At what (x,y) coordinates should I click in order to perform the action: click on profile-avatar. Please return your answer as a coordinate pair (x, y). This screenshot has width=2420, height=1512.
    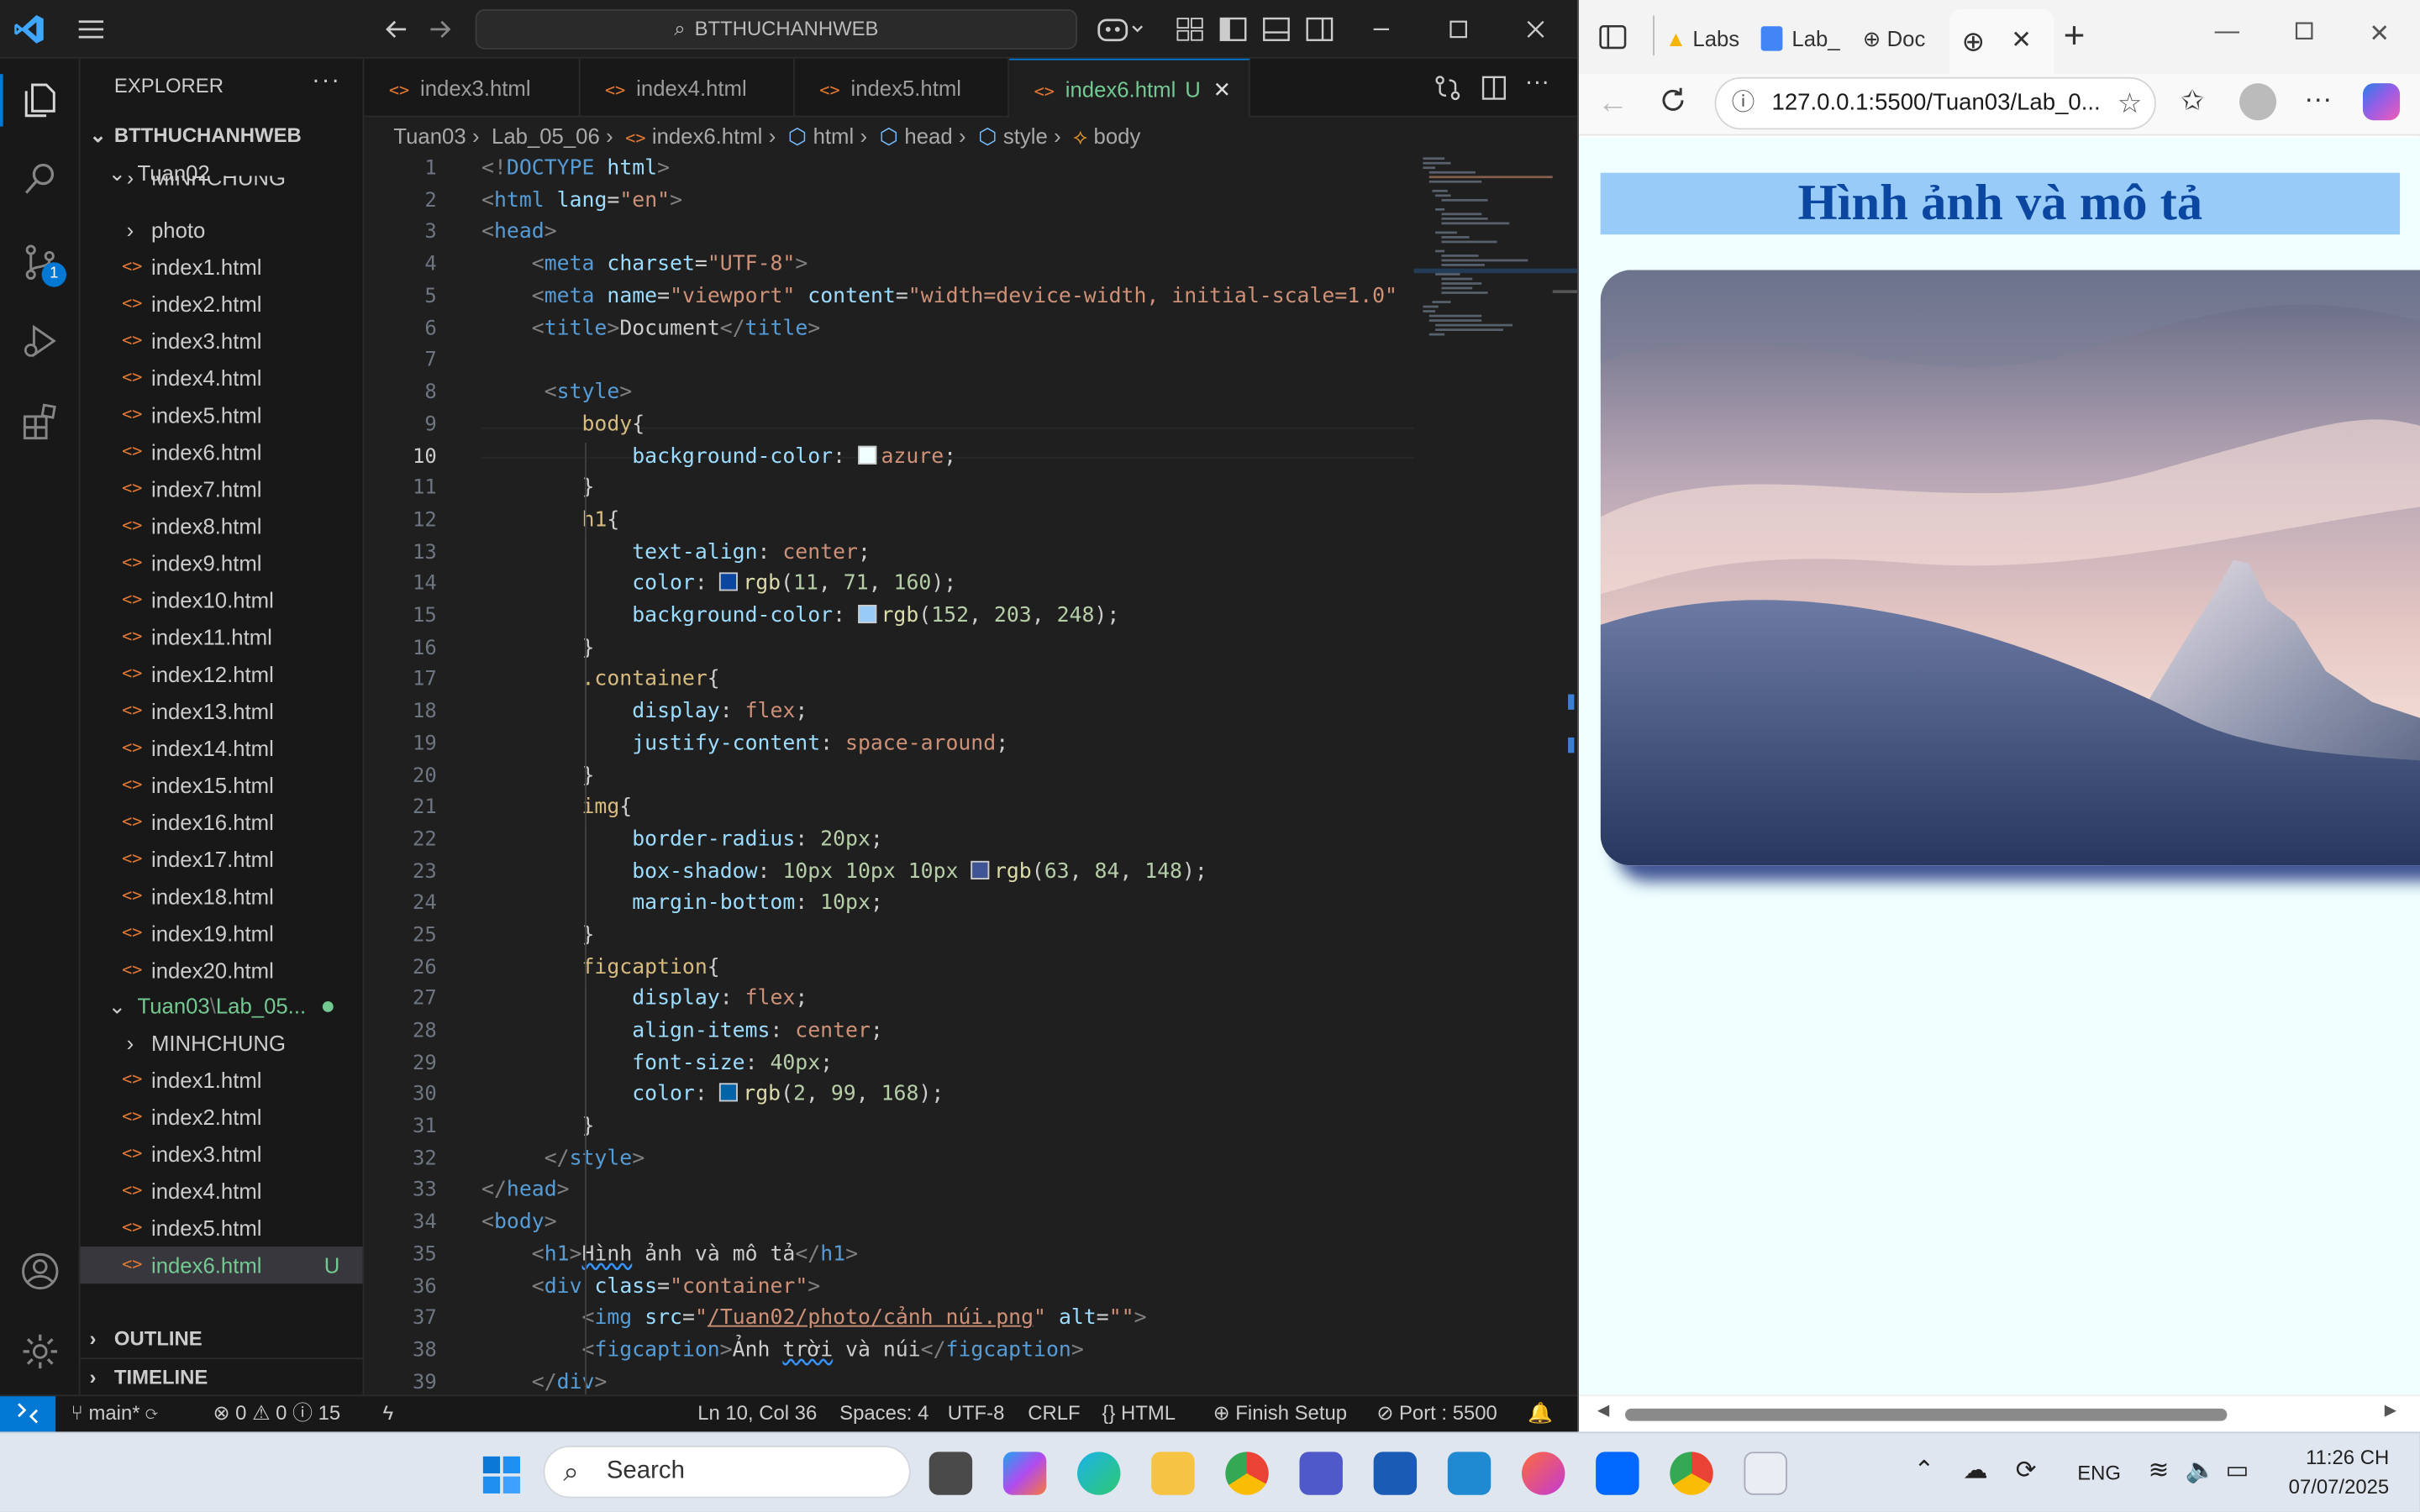
    Looking at the image, I should click on (2258, 102).